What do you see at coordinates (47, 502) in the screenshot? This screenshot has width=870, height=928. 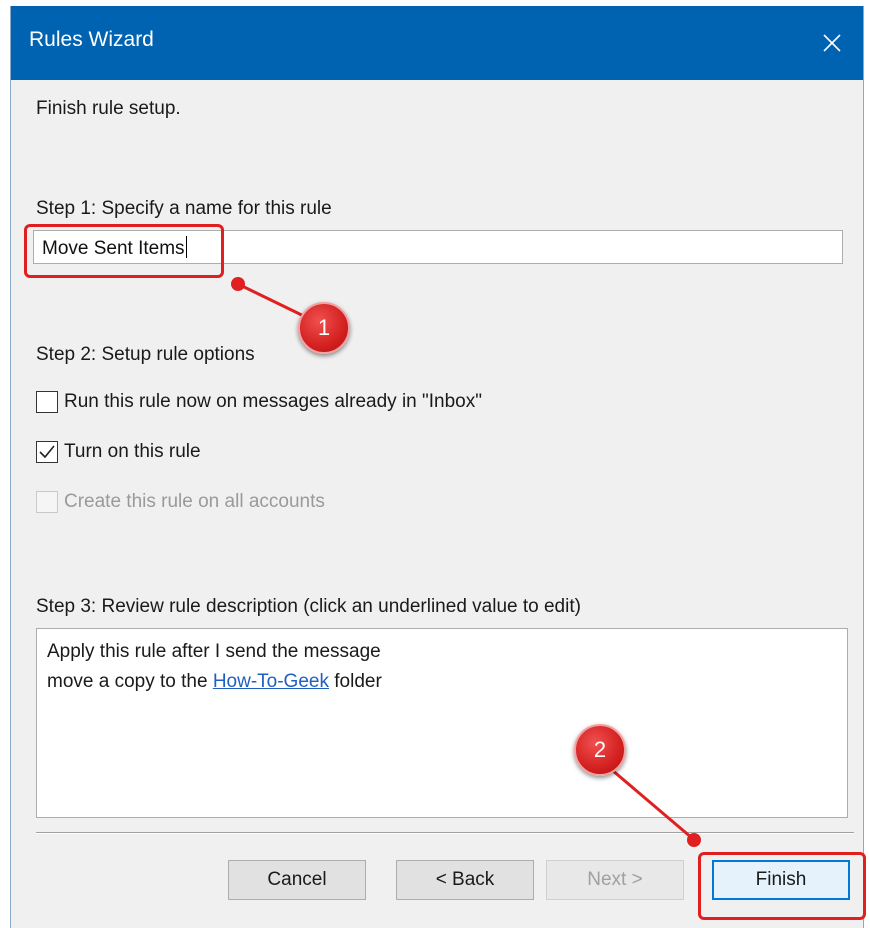 I see `all-accounts-checkbox` at bounding box center [47, 502].